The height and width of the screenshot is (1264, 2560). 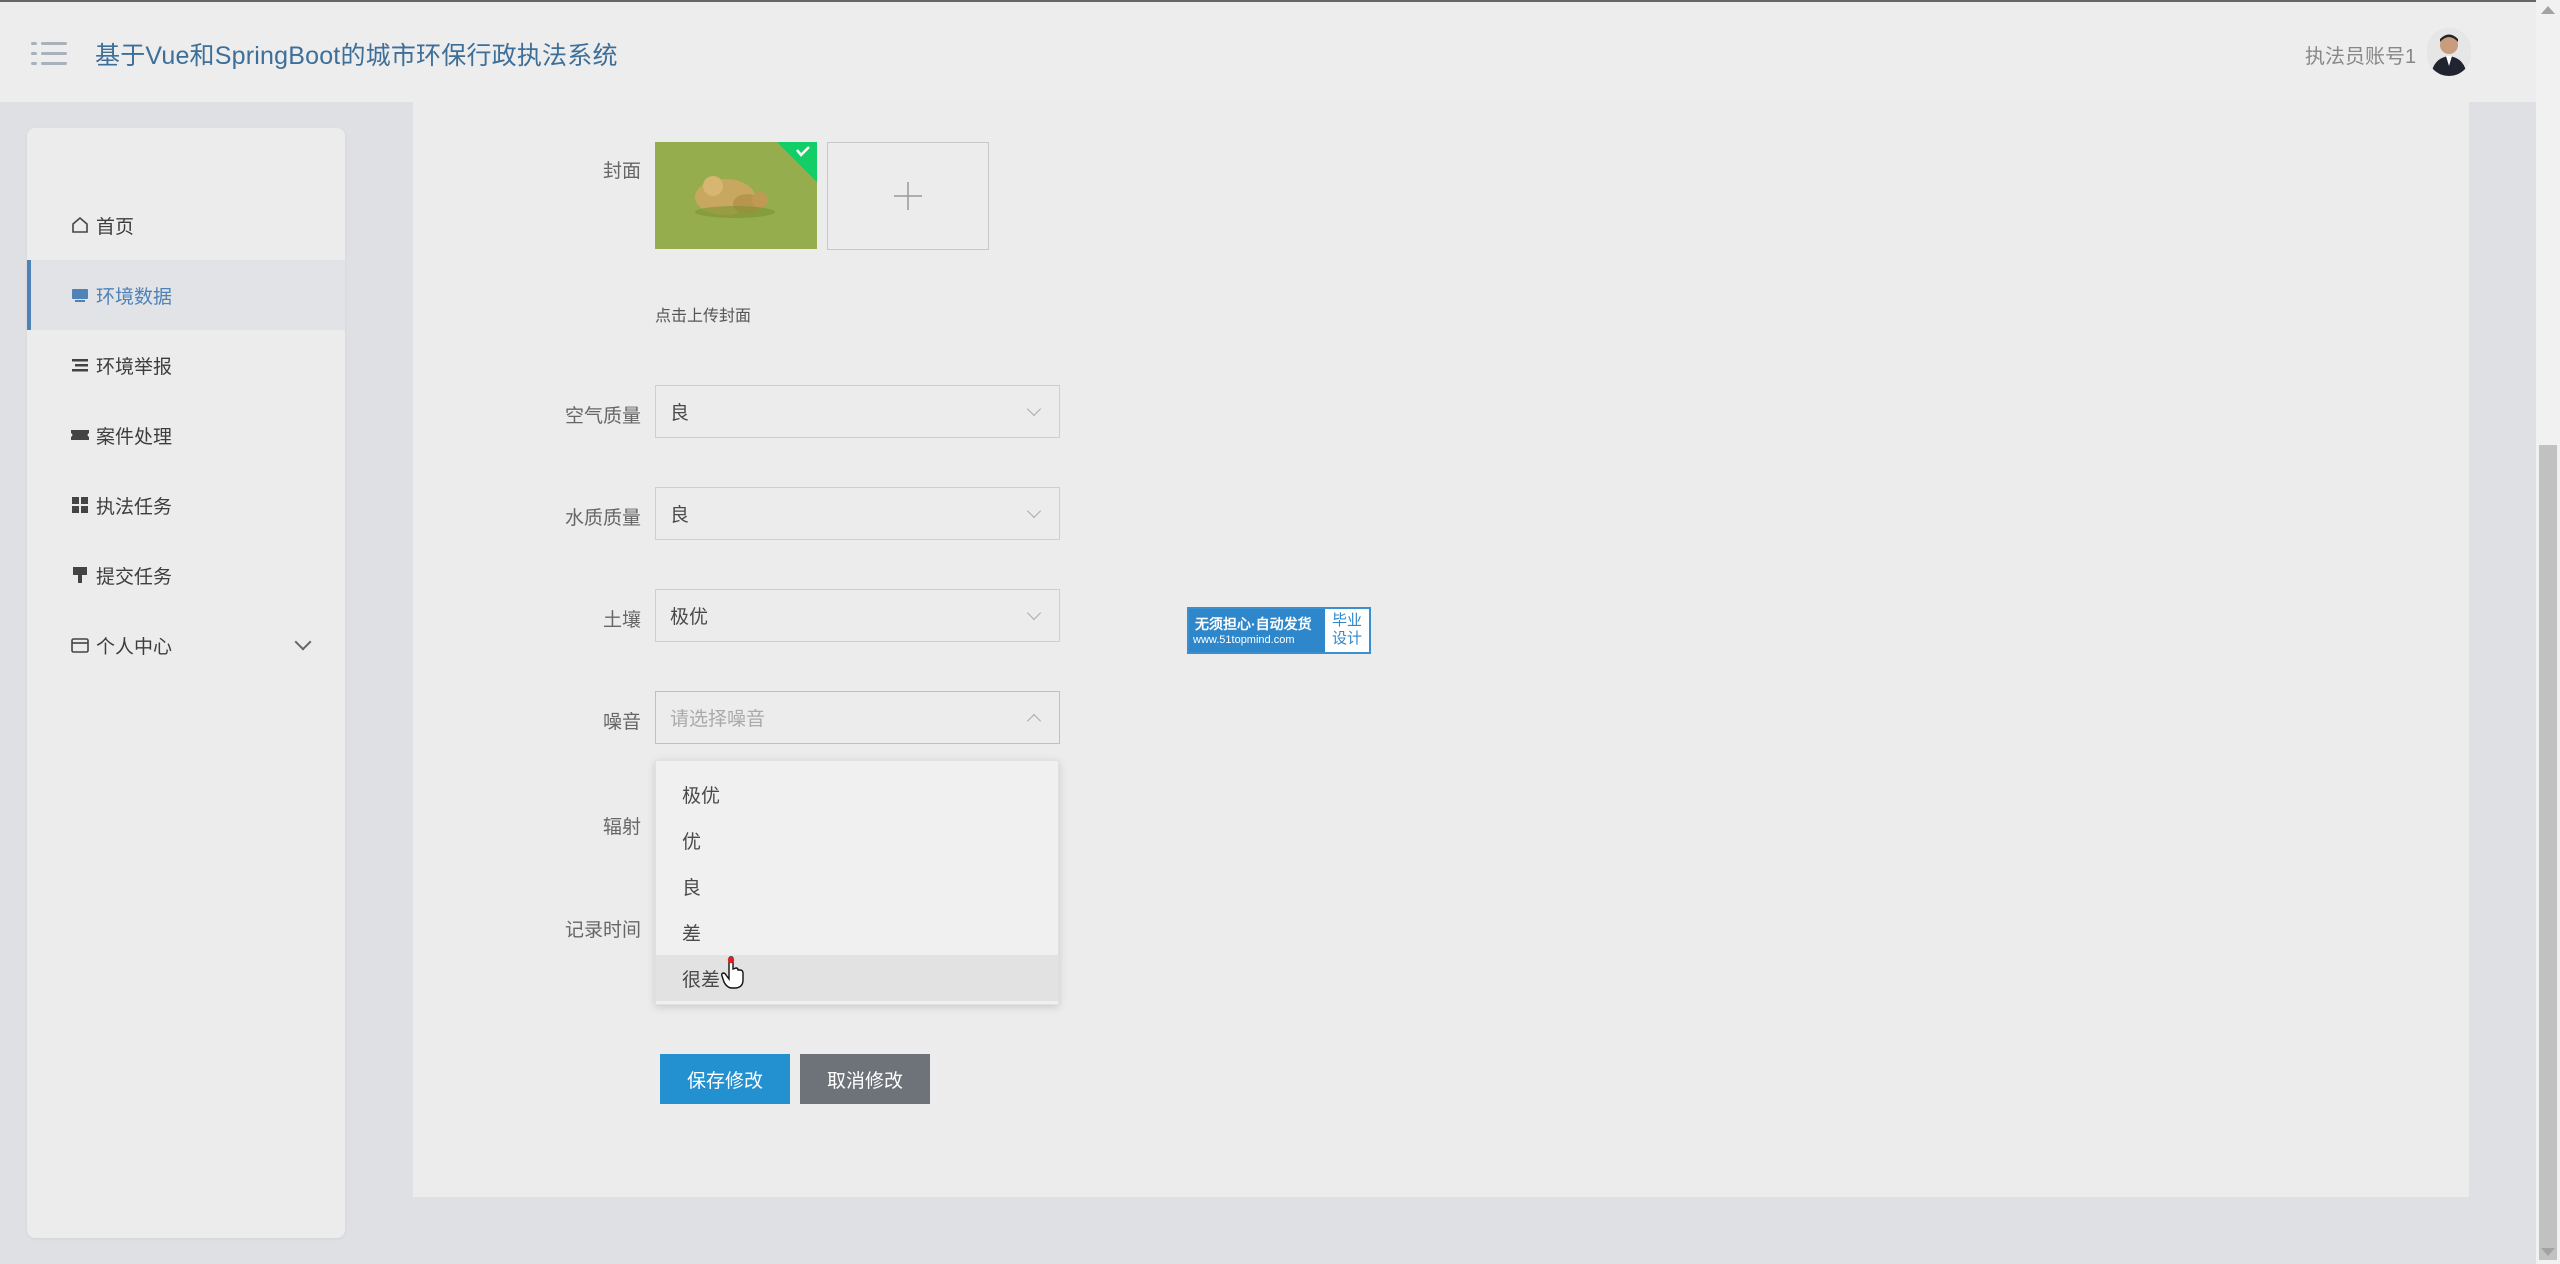 What do you see at coordinates (356, 56) in the screenshot?
I see `app-title: 基于Vue和SpringBoot的城市环保行政执法系统` at bounding box center [356, 56].